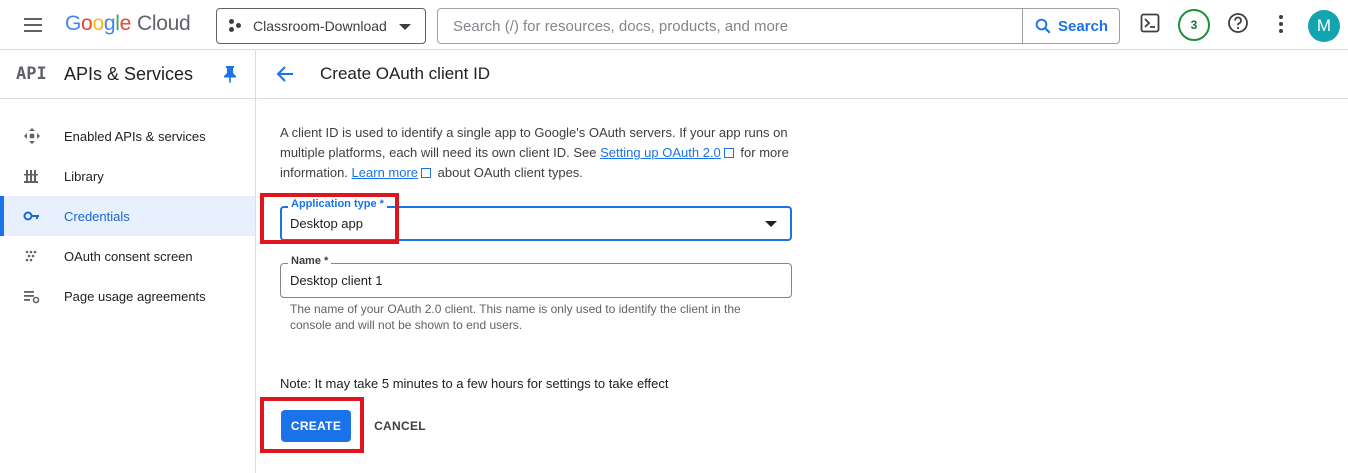 This screenshot has width=1348, height=473. I want to click on sidebar-item-label: Credentials, so click(97, 216).